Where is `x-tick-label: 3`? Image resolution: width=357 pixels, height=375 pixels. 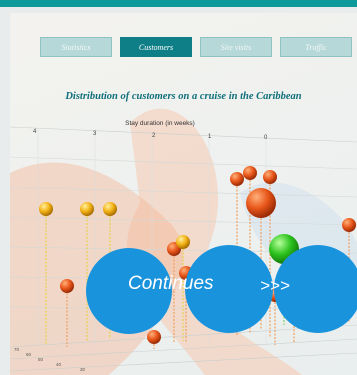
x-tick-label: 3 is located at coordinates (95, 134).